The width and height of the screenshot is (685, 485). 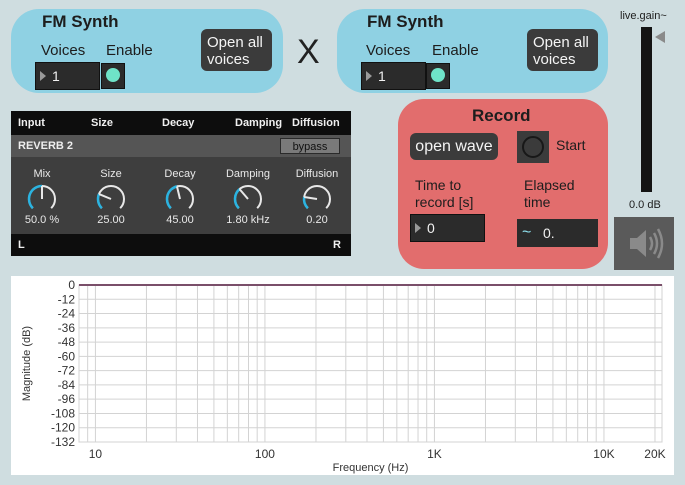 What do you see at coordinates (129, 50) in the screenshot?
I see `enable-label-left: Enable` at bounding box center [129, 50].